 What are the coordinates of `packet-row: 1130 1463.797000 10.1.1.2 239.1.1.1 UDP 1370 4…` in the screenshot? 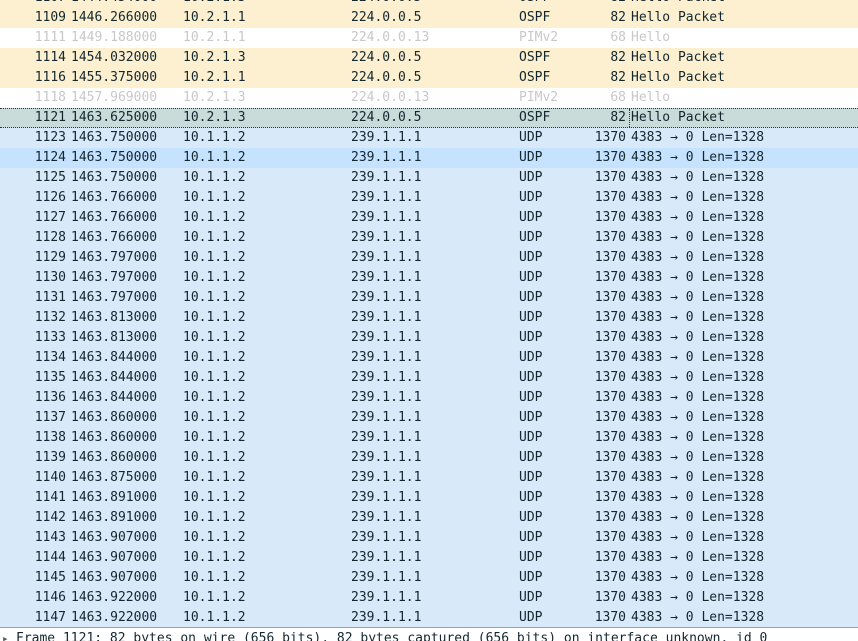 It's located at (429, 278).